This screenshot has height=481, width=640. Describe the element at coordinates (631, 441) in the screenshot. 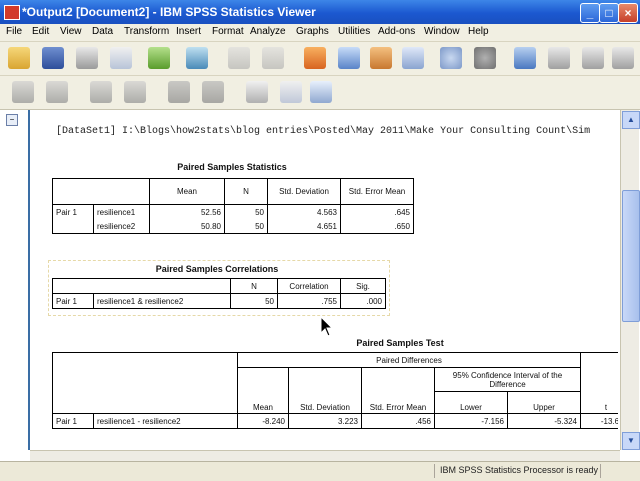

I see `scroll-down-icon: ▼` at that location.